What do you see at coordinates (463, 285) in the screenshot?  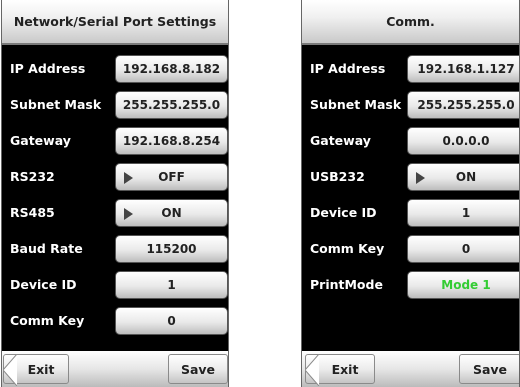 I see `printmode-field: Mode 1` at bounding box center [463, 285].